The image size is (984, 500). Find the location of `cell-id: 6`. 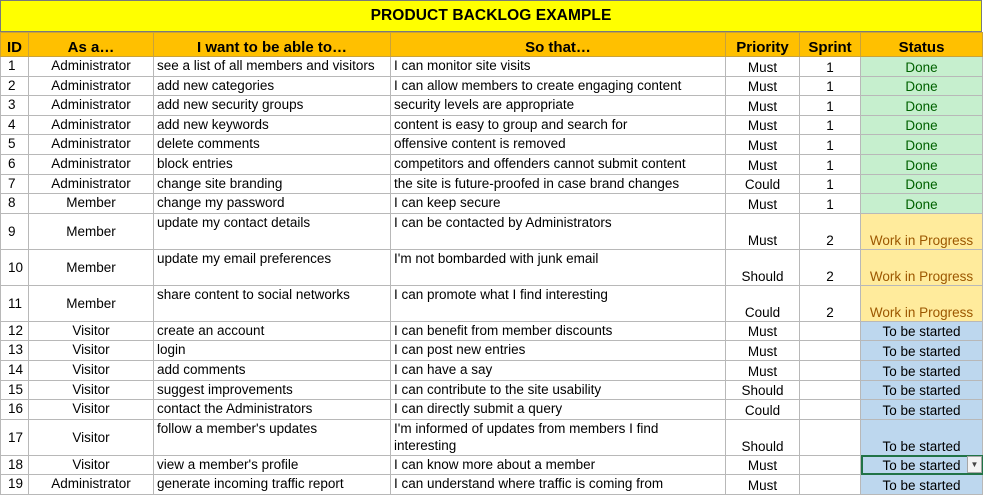

cell-id: 6 is located at coordinates (14, 164).